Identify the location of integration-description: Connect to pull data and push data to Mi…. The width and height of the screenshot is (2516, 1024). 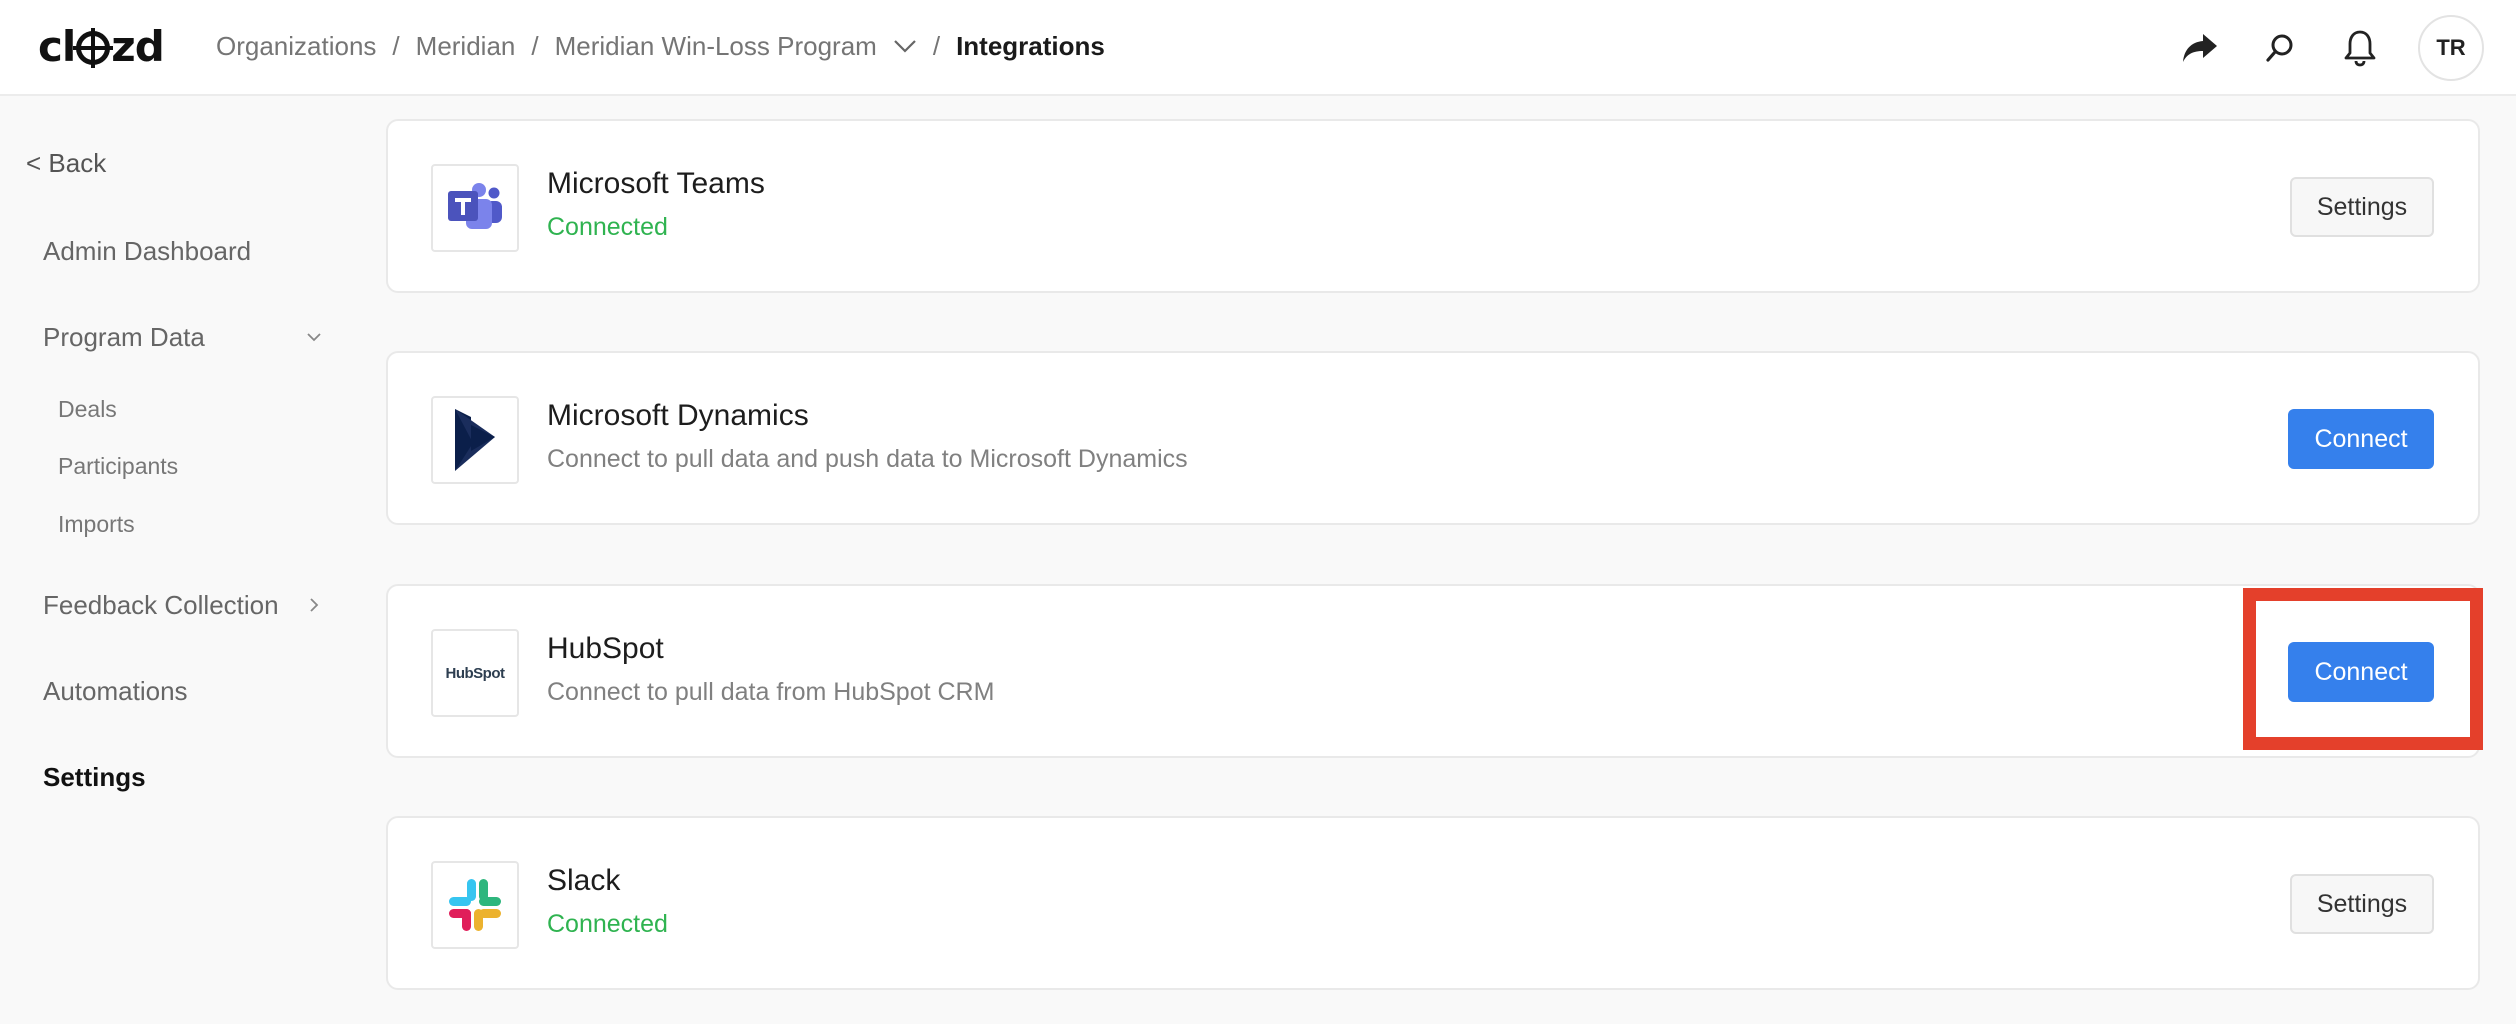
(867, 459).